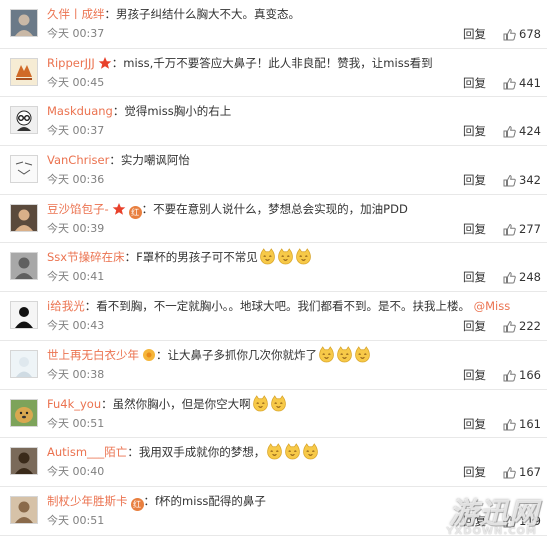 This screenshot has height=548, width=547. I want to click on comment-content: Fu4k_you：虽然你胸小，但是你空大啊, so click(292, 403).